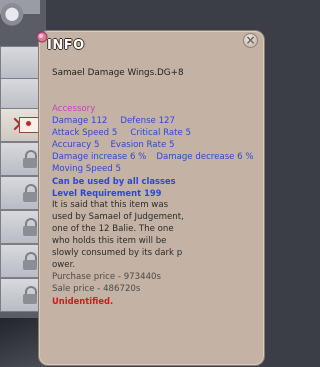 The height and width of the screenshot is (367, 320). I want to click on description-line: one of the 12 Balie. The one, so click(113, 229).